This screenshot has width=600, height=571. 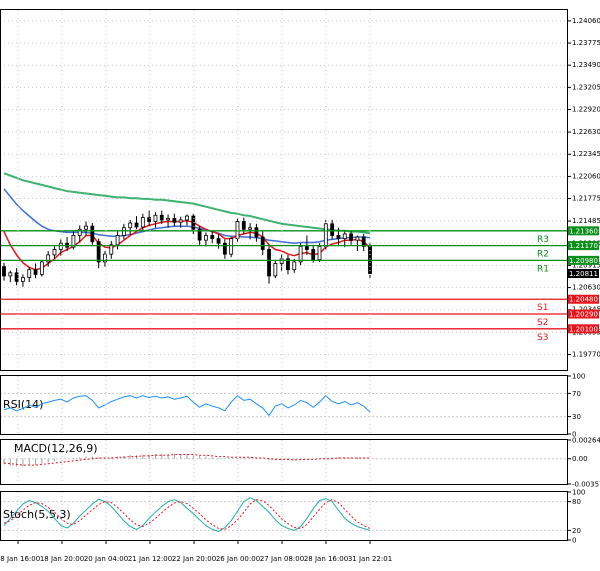 I want to click on price-tick-label: 1.22060, so click(x=586, y=176).